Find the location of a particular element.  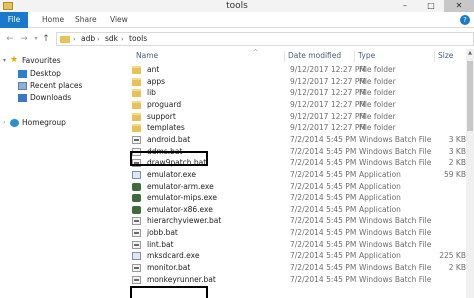

downloads-icon is located at coordinates (22, 98).